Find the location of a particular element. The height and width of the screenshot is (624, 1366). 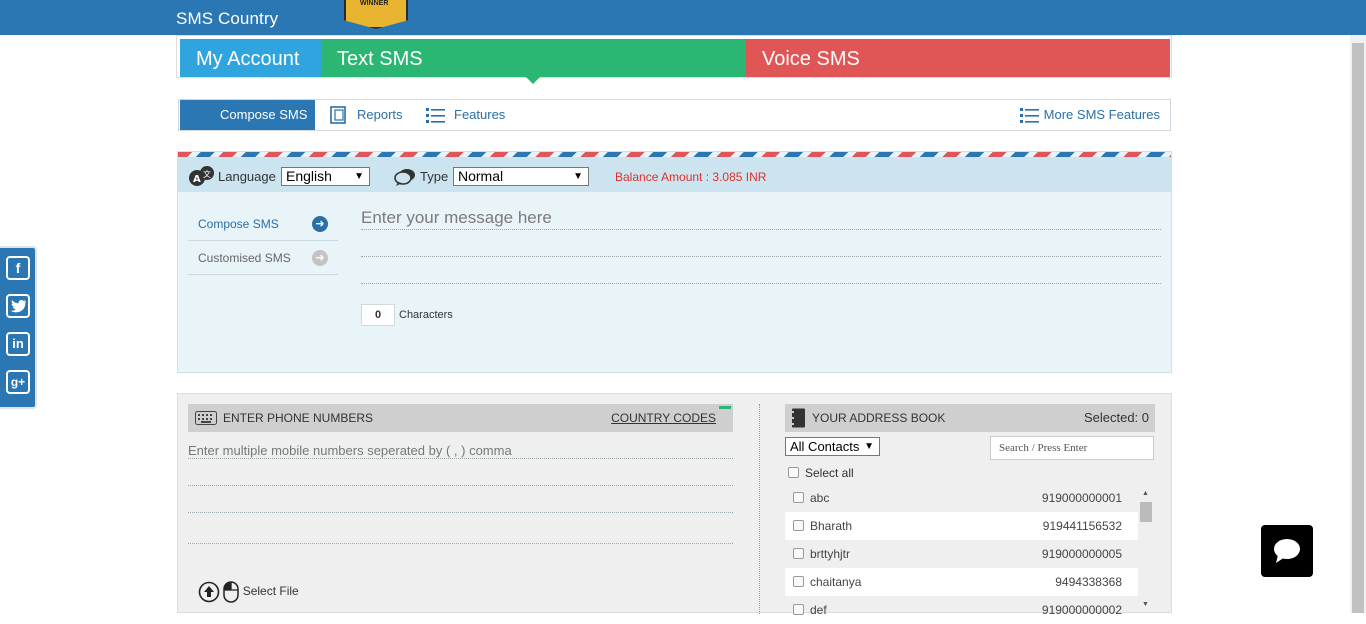

message-textarea: Enter your message here is located at coordinates (761, 246).